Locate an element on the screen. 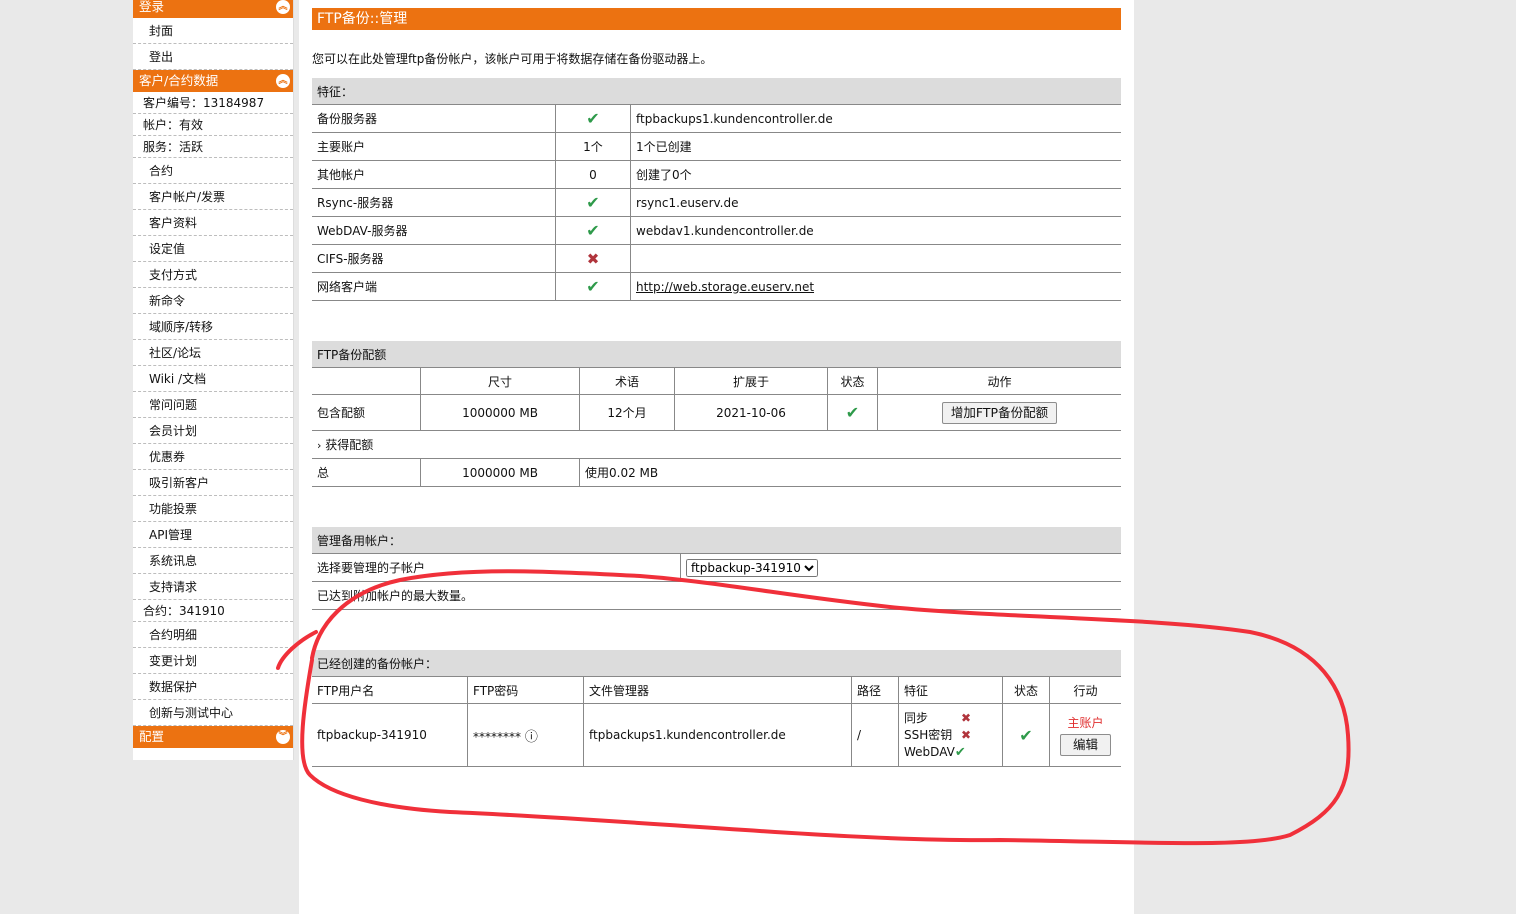 This screenshot has width=1516, height=914. feature-flag: SSH密钥 ✖ is located at coordinates (950, 735).